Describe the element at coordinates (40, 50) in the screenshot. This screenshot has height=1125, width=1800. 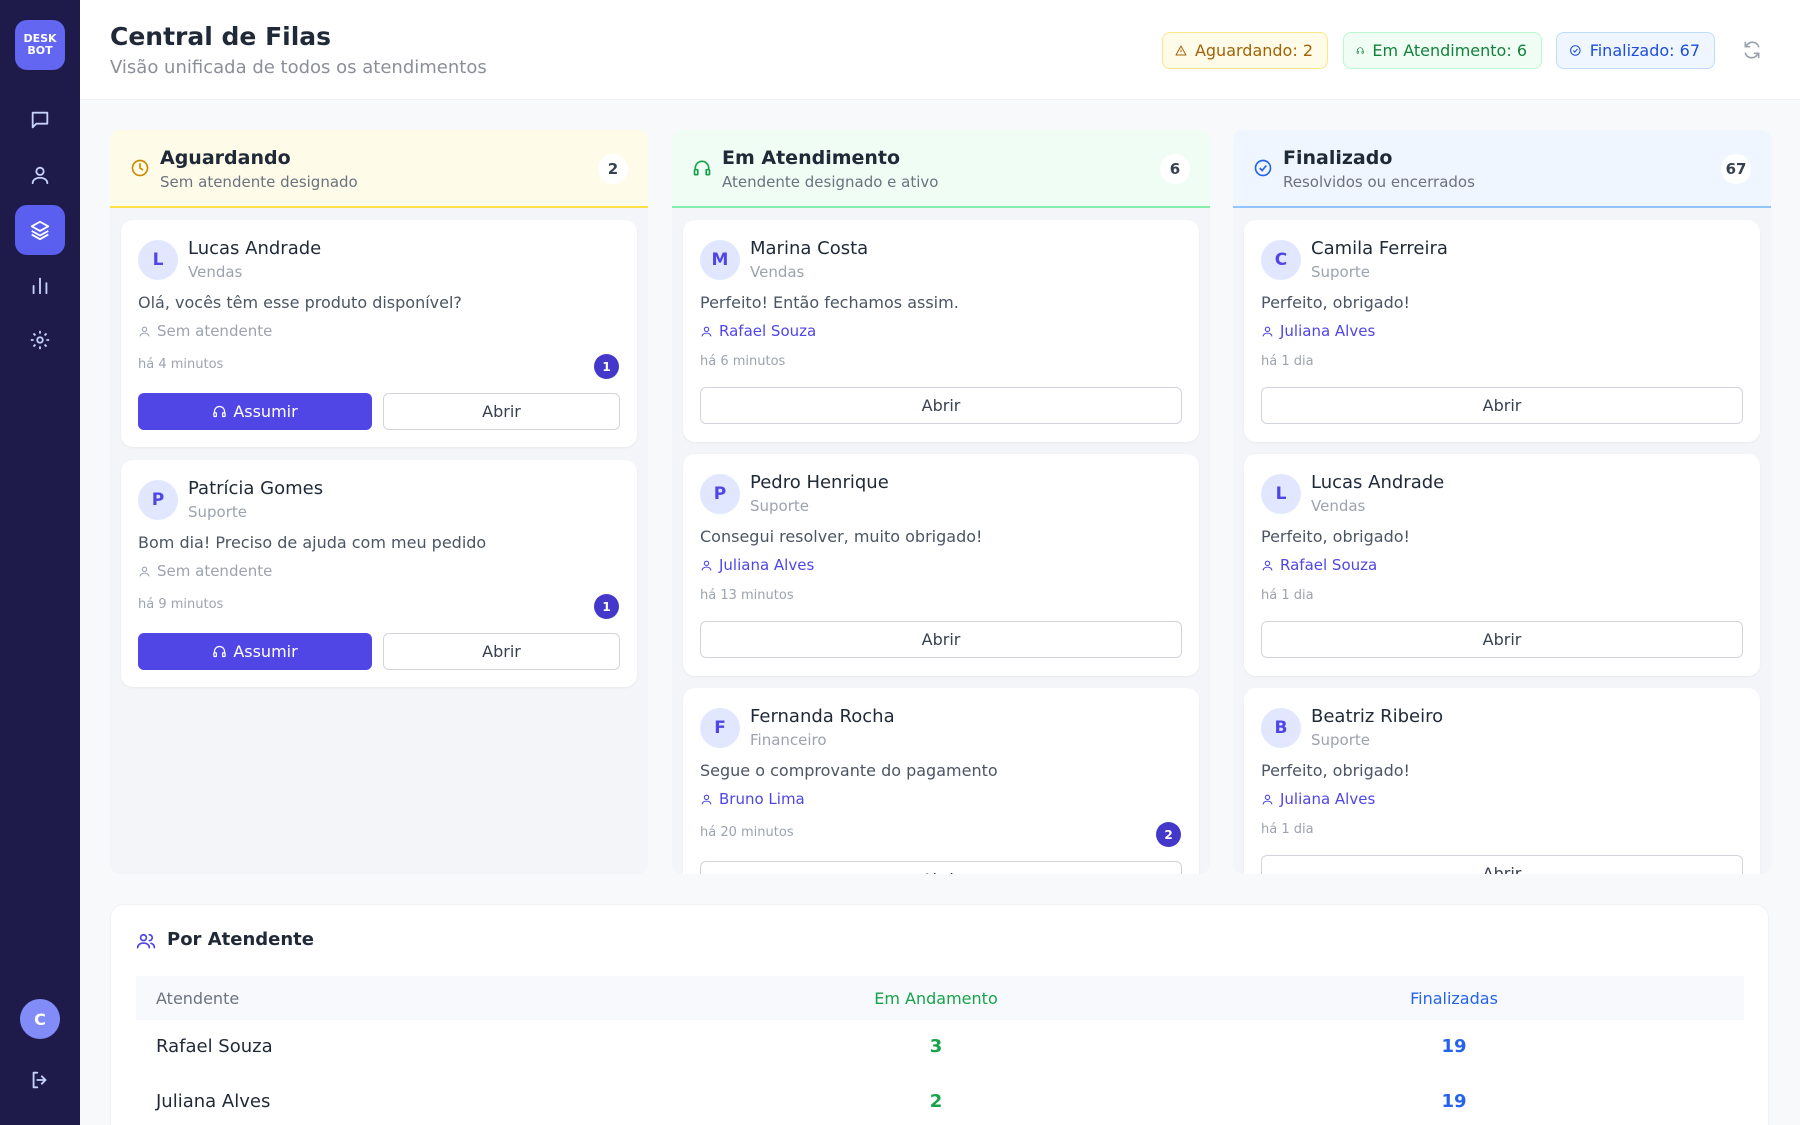
I see `logo-line-2: BOT` at that location.